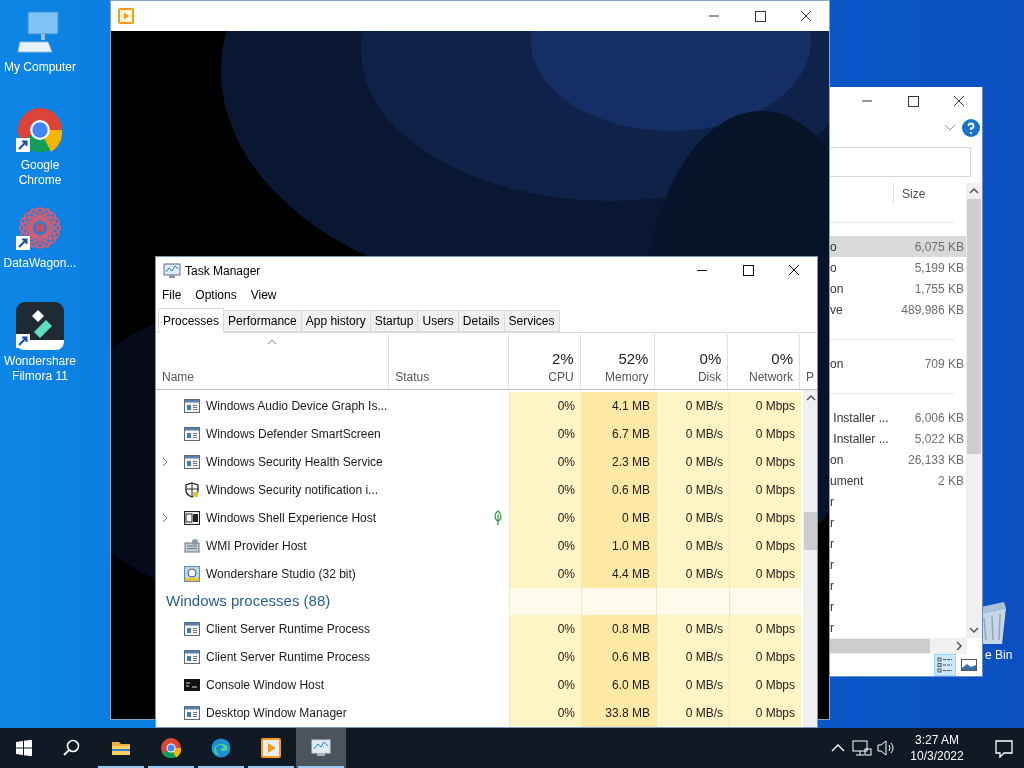 Image resolution: width=1024 pixels, height=768 pixels. I want to click on table-cell: 6.7 MB, so click(618, 434).